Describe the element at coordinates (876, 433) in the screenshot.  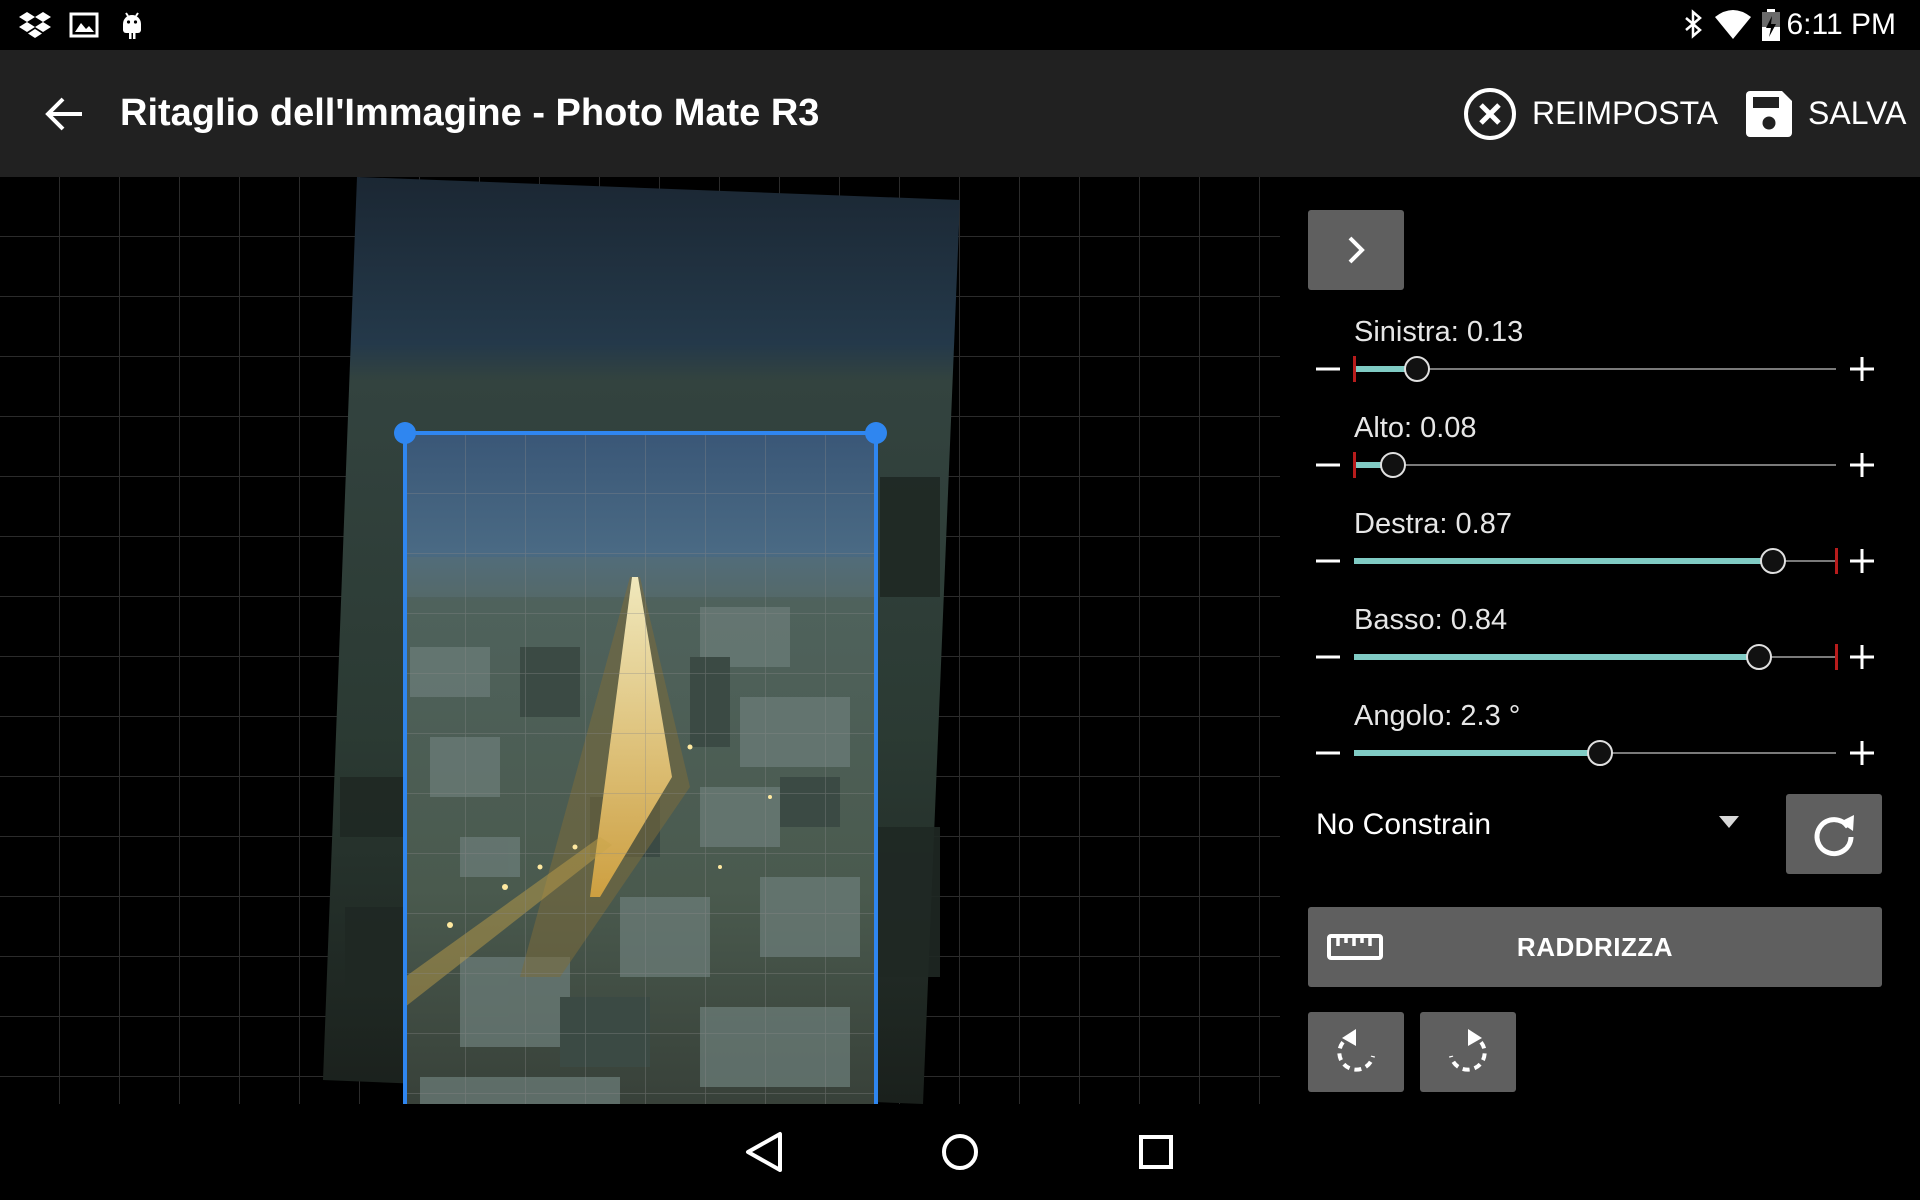
I see `crop-handle-top-right` at that location.